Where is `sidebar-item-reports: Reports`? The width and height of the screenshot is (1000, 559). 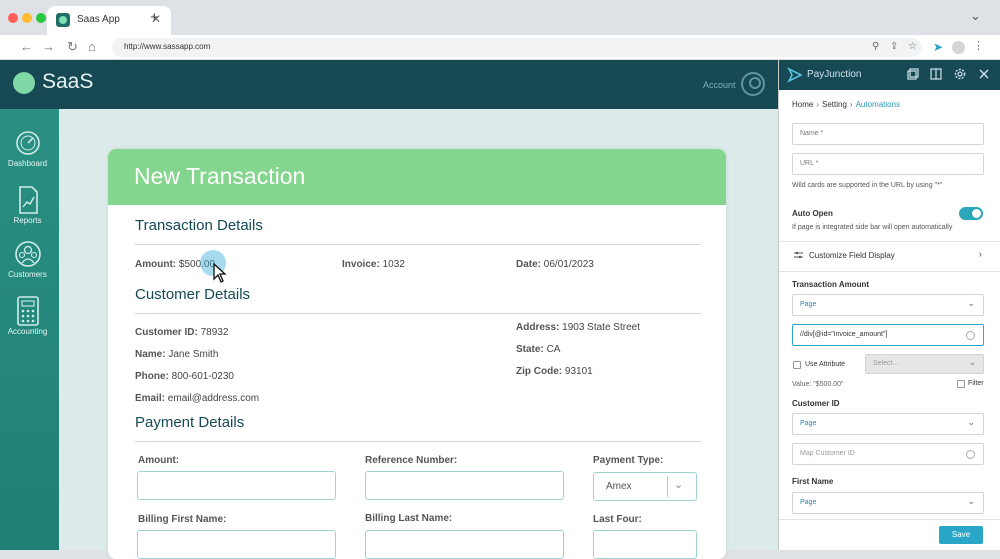 sidebar-item-reports: Reports is located at coordinates (29, 210).